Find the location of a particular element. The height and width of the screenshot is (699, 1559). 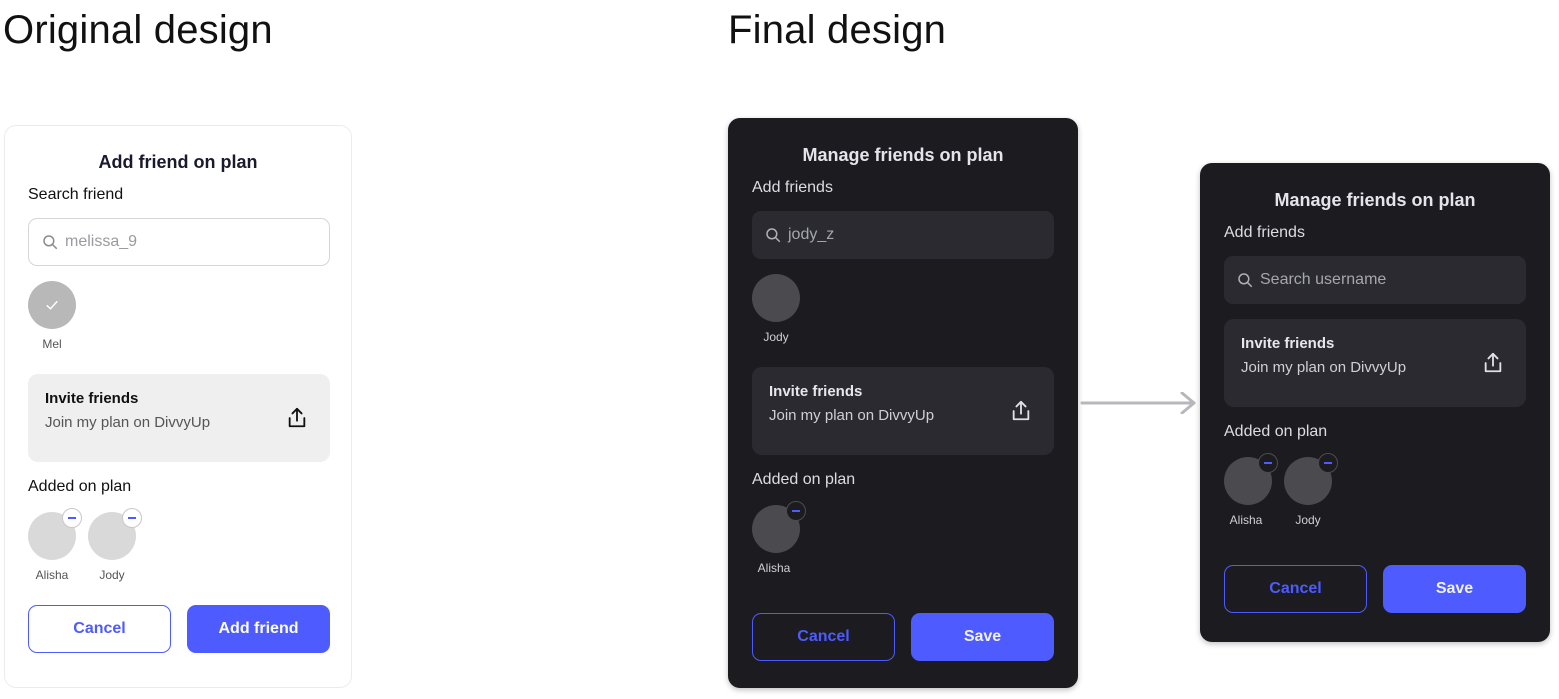

original-design-heading: Original design is located at coordinates (138, 30).